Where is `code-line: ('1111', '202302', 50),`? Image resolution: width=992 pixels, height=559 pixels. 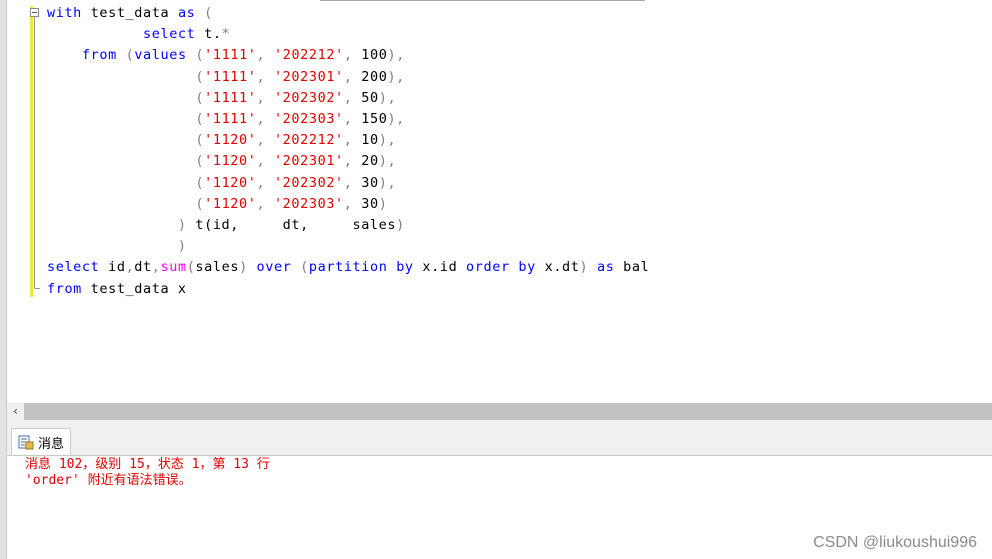 code-line: ('1111', '202302', 50), is located at coordinates (348, 98).